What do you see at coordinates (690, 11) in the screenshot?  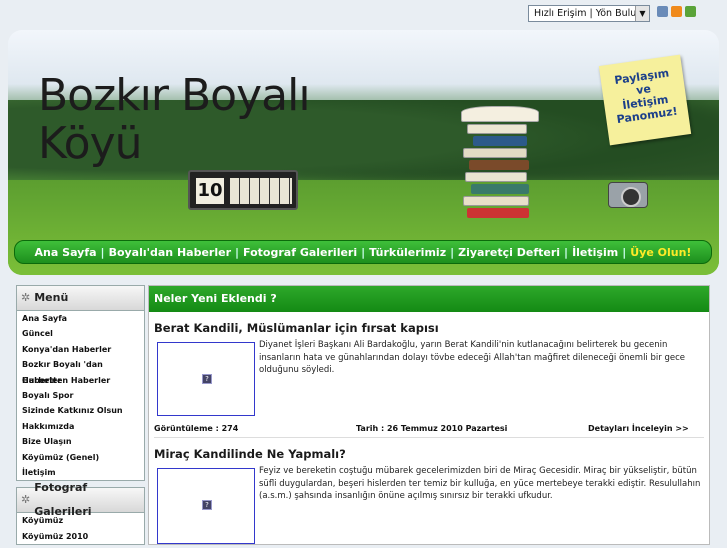 I see `favorite-icon` at bounding box center [690, 11].